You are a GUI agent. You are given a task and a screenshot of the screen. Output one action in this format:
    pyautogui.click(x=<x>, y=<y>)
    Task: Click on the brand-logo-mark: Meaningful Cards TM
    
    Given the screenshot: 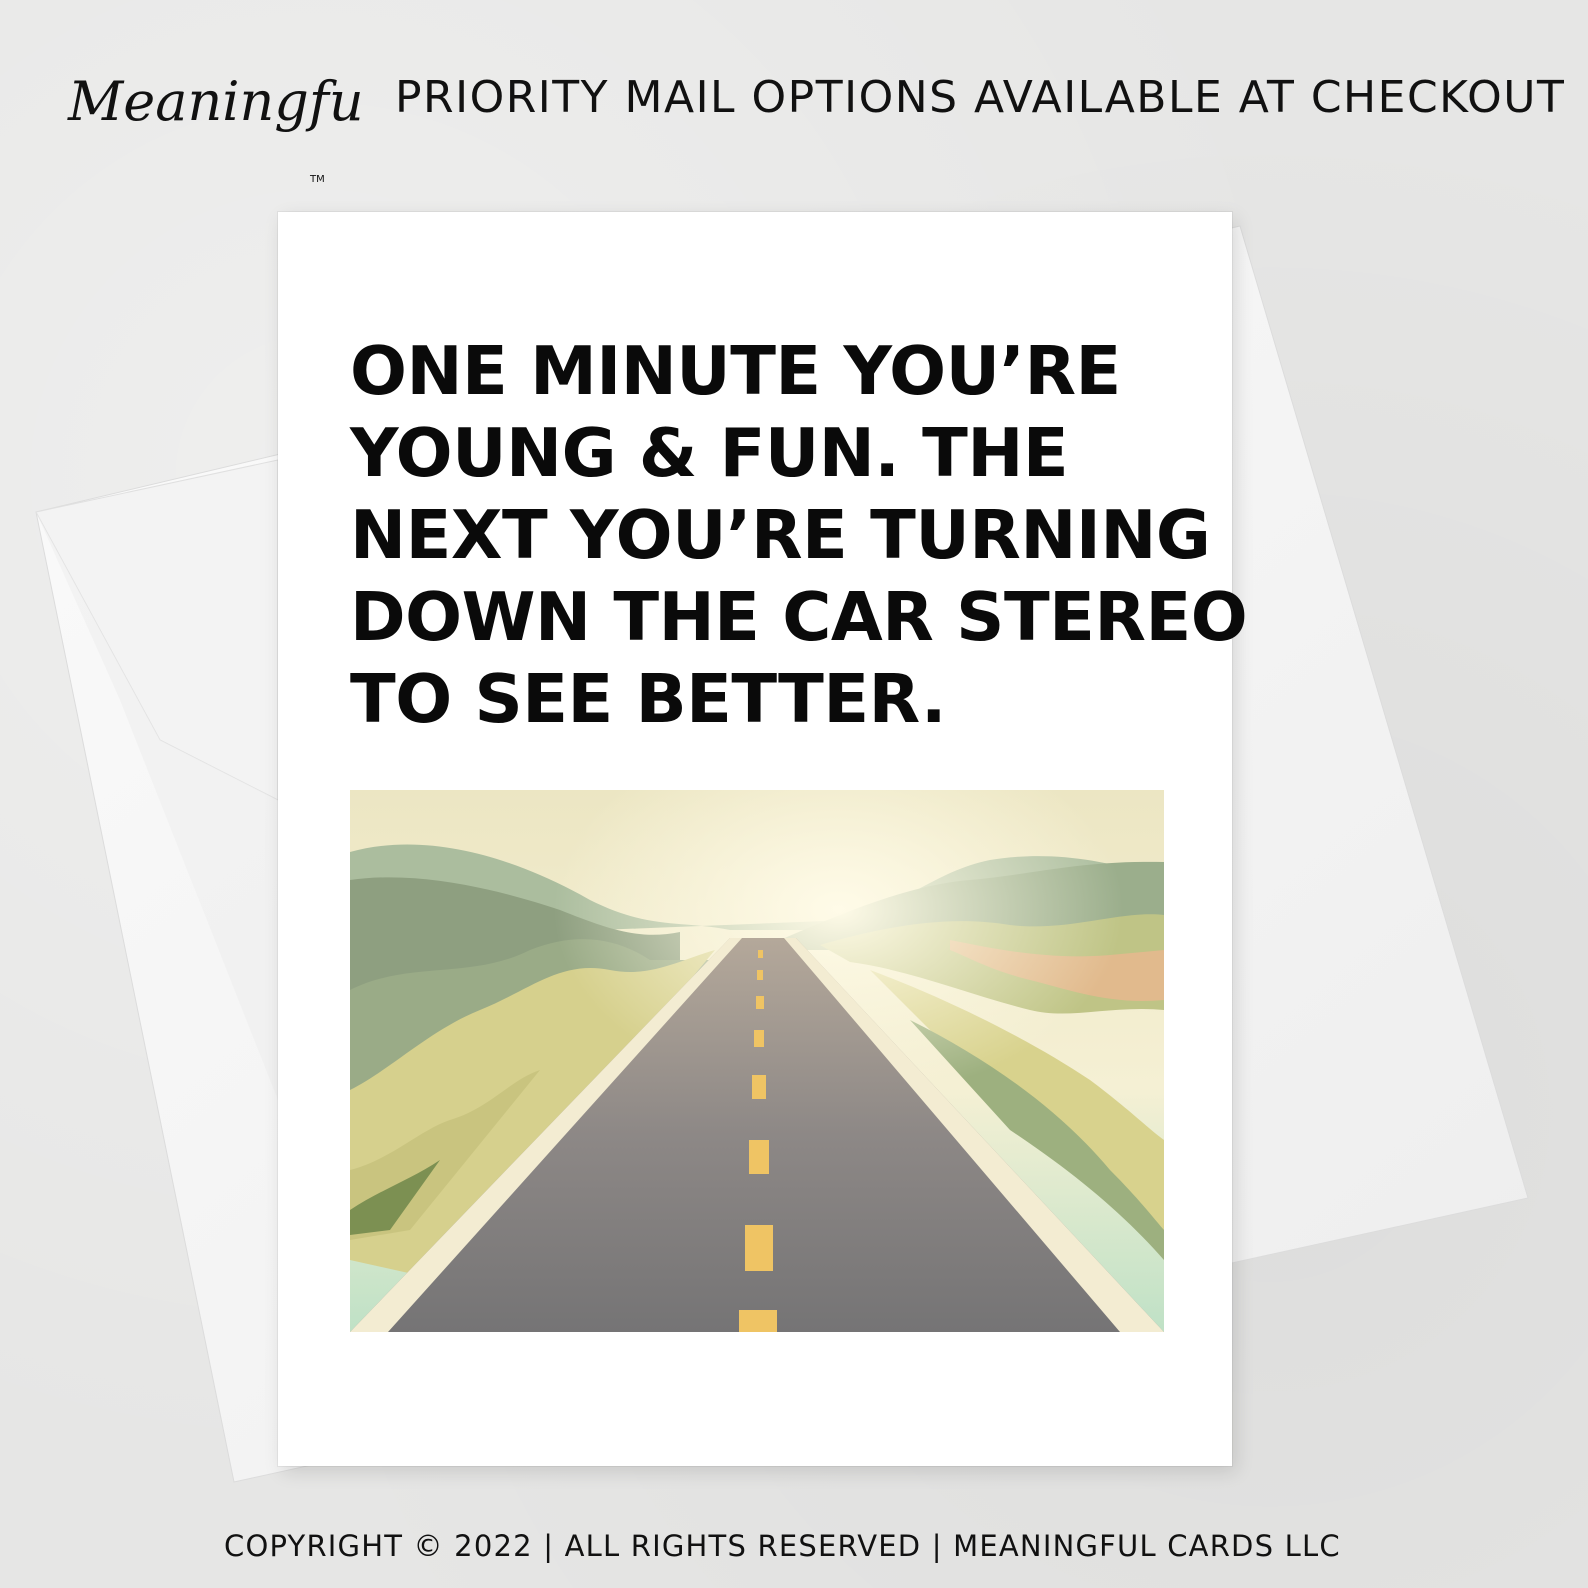 What is the action you would take?
    pyautogui.click(x=313, y=127)
    